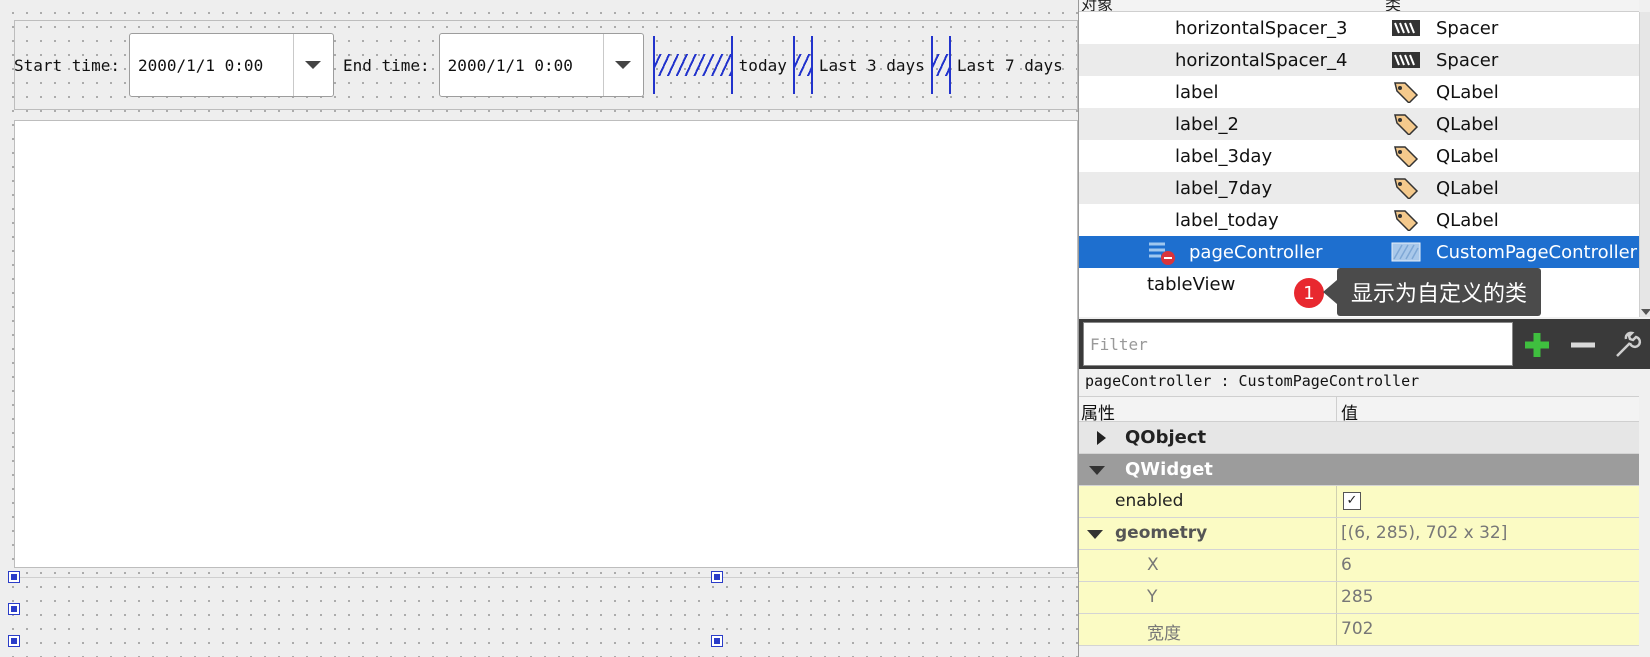  I want to click on start-time-label: Start time:, so click(67, 65).